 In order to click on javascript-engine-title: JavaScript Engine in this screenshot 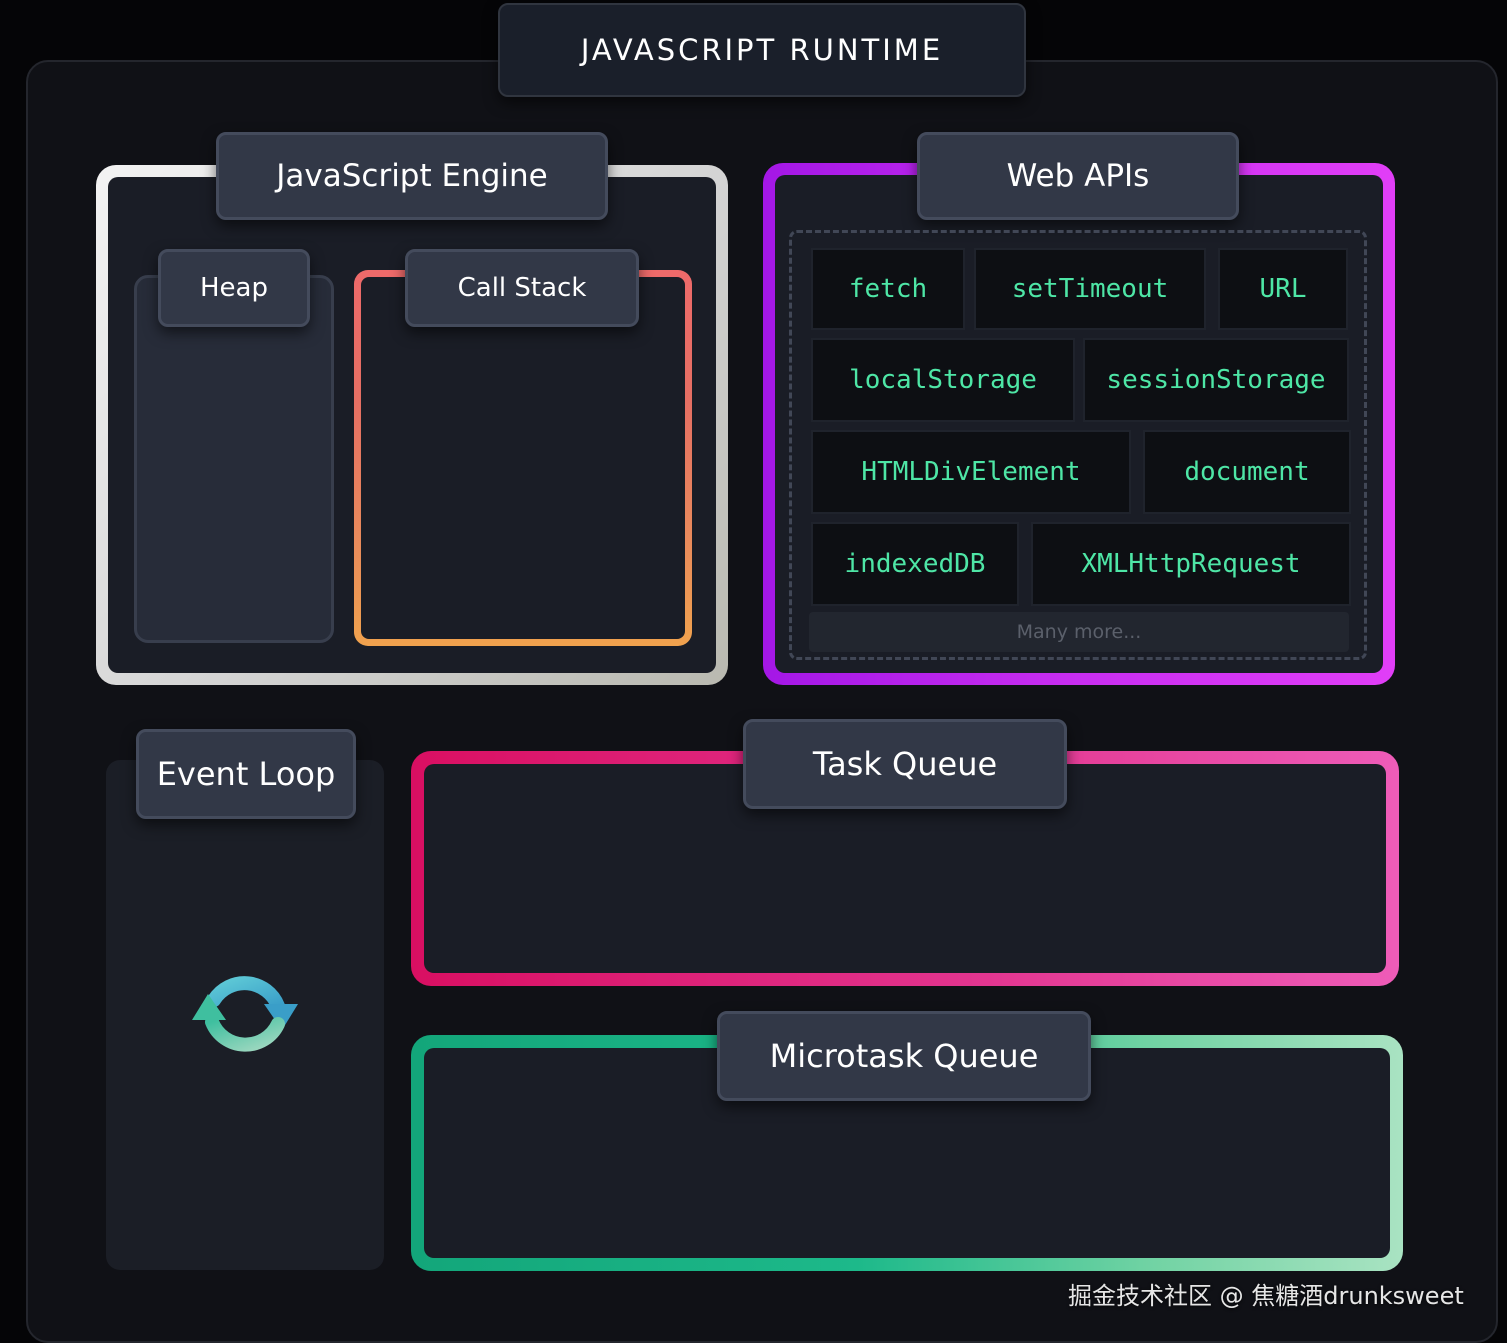, I will do `click(412, 176)`.